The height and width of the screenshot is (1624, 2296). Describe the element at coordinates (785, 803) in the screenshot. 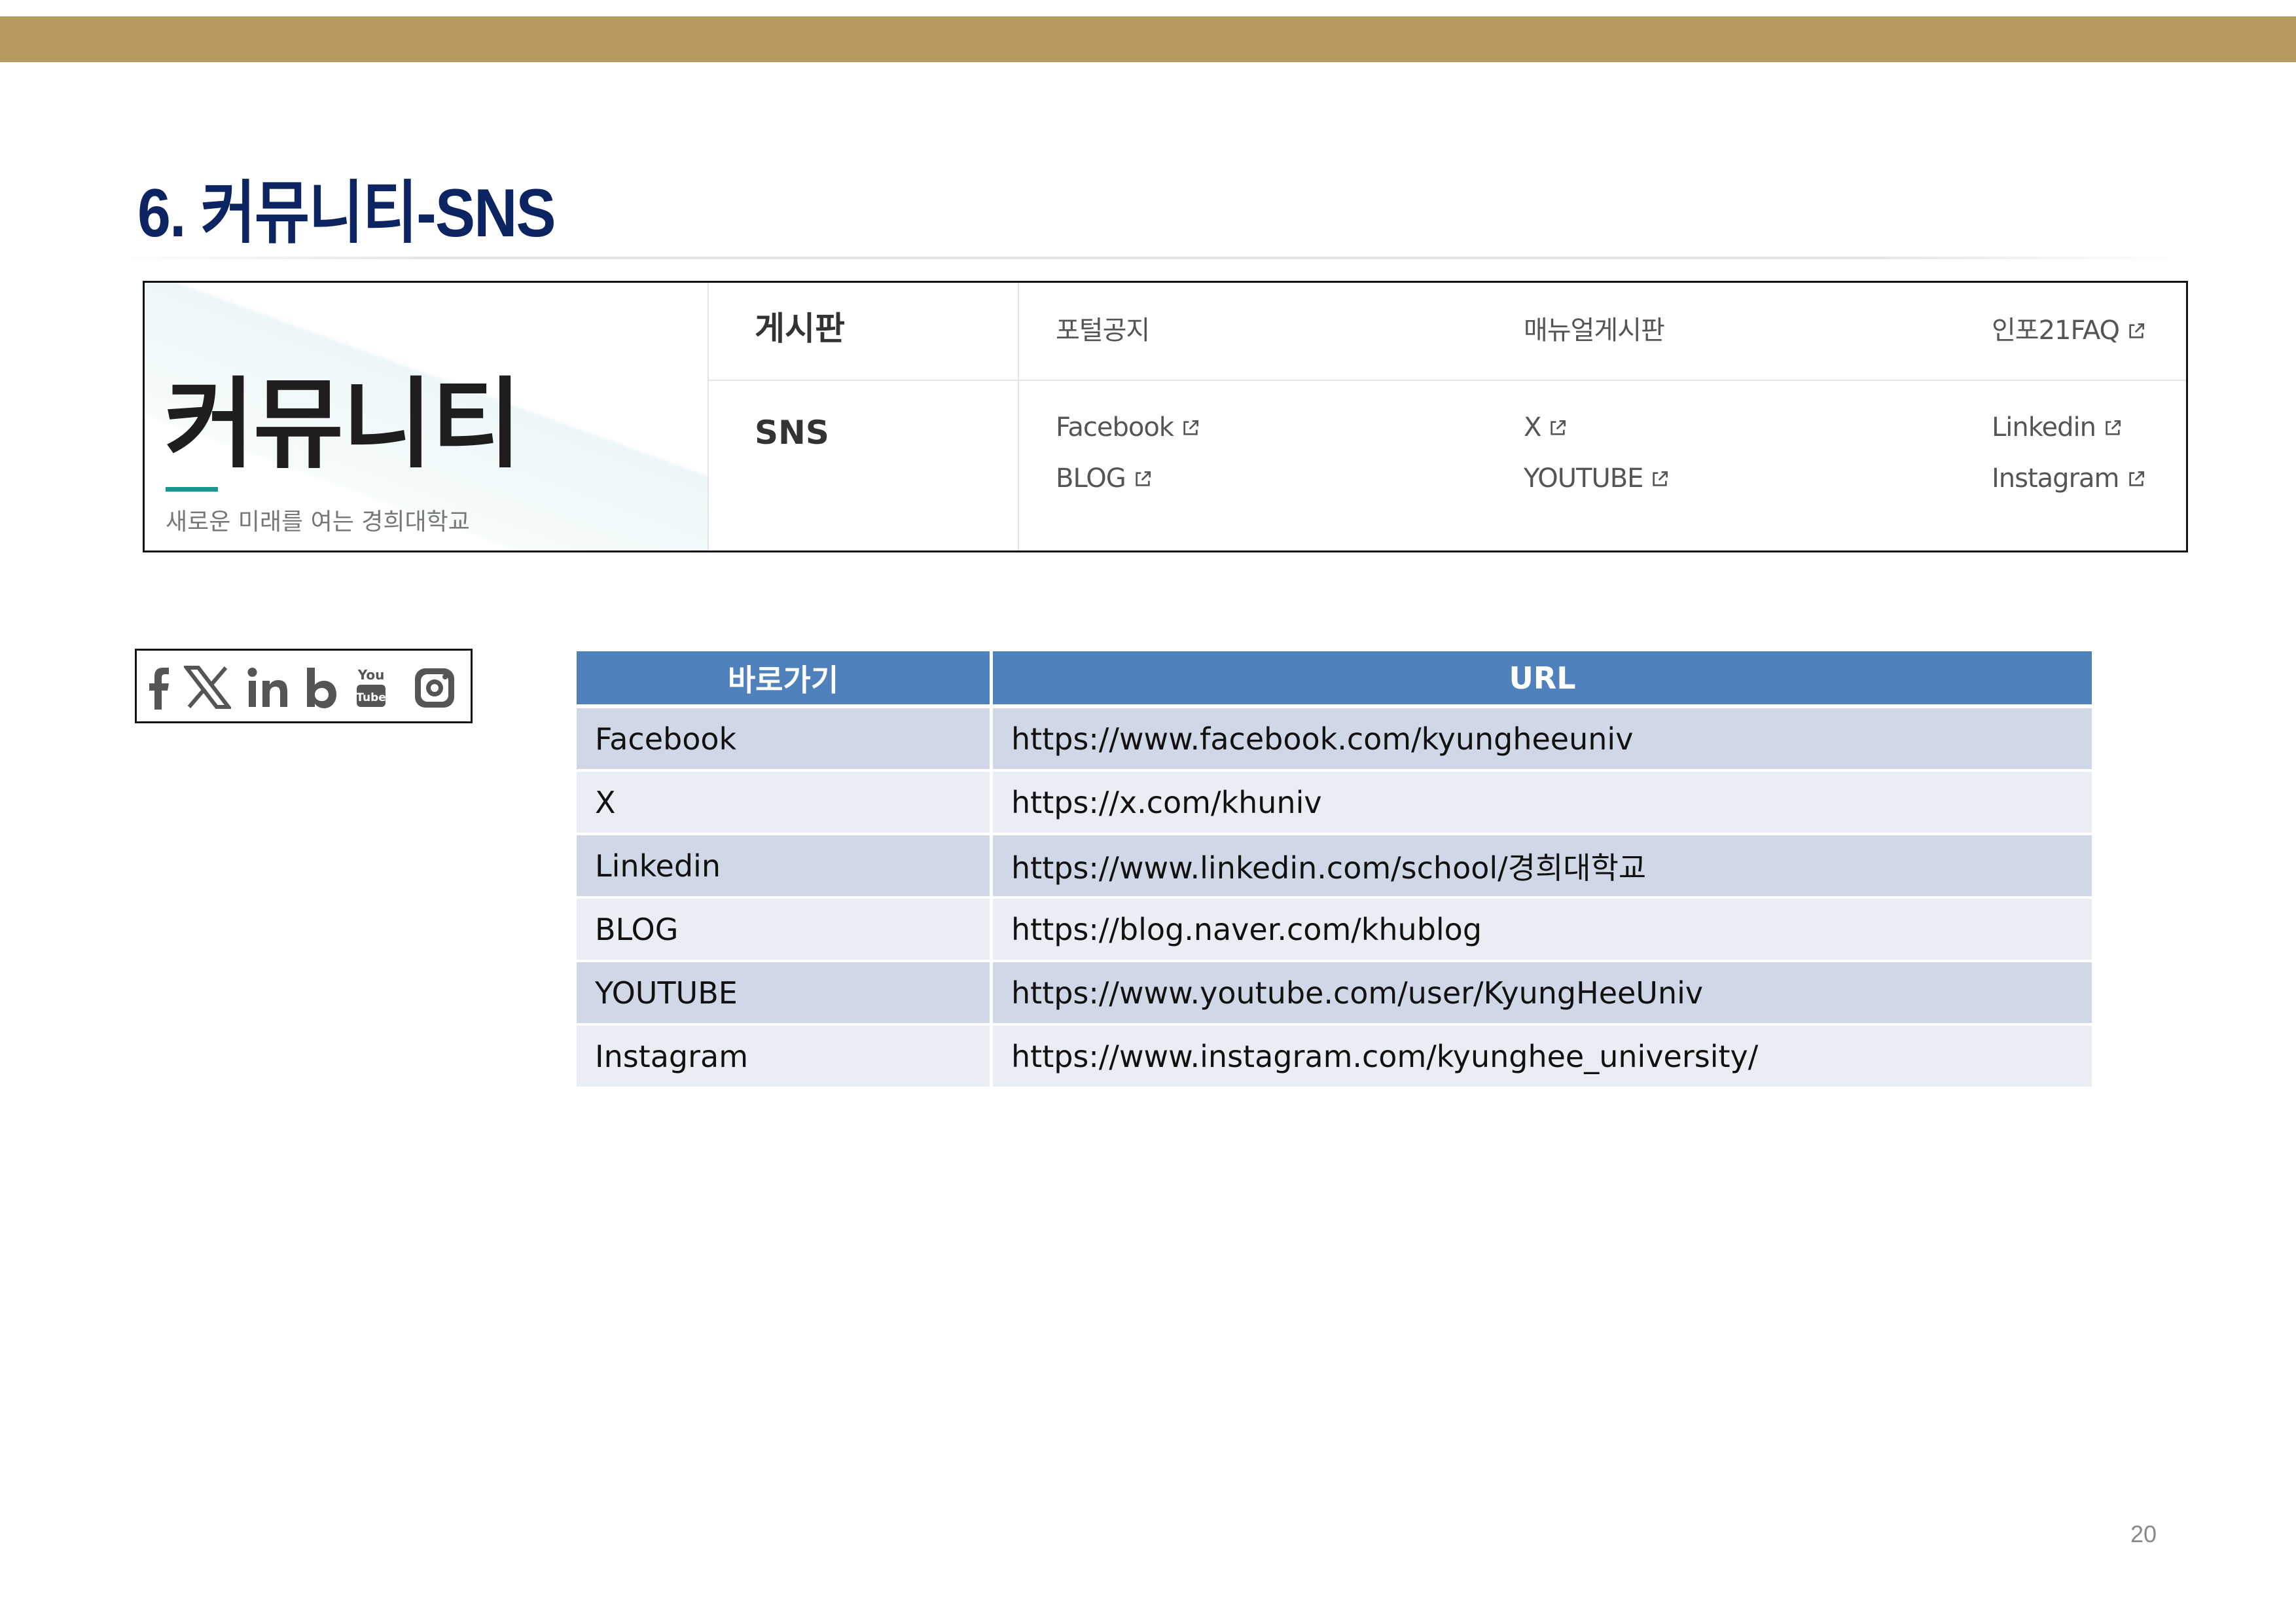

I see `row-name: X` at that location.